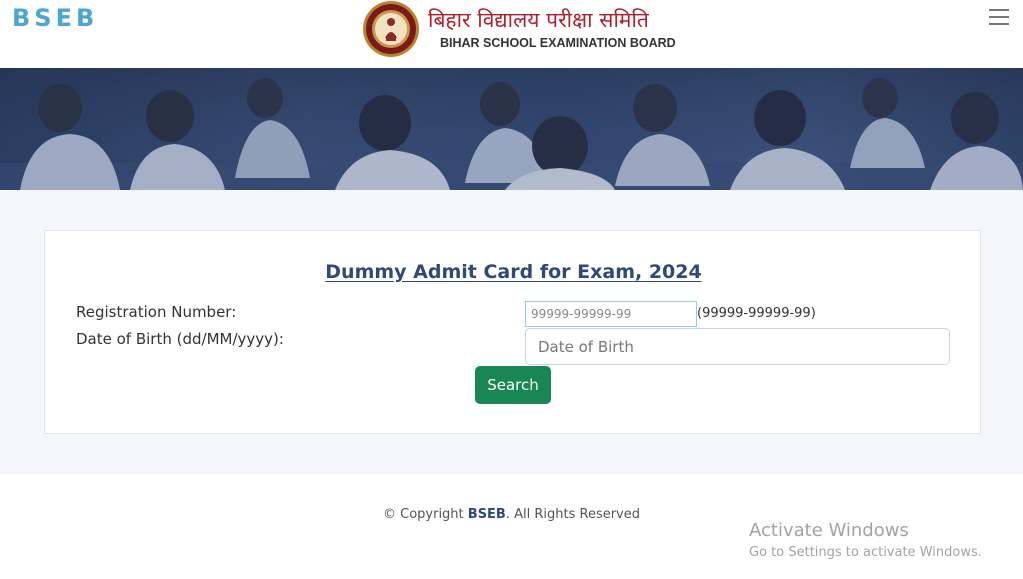 Image resolution: width=1023 pixels, height=579 pixels. I want to click on watermark-title: Activate Windows, so click(829, 530).